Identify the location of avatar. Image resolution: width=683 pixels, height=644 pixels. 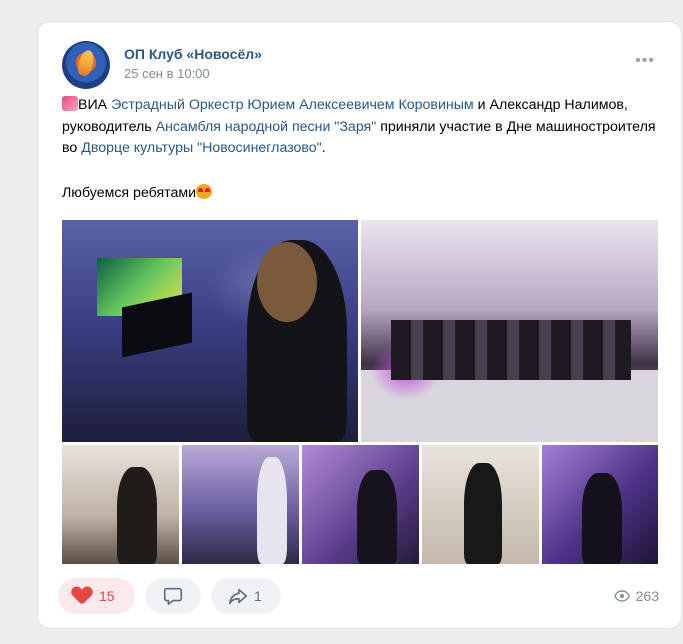
(86, 65).